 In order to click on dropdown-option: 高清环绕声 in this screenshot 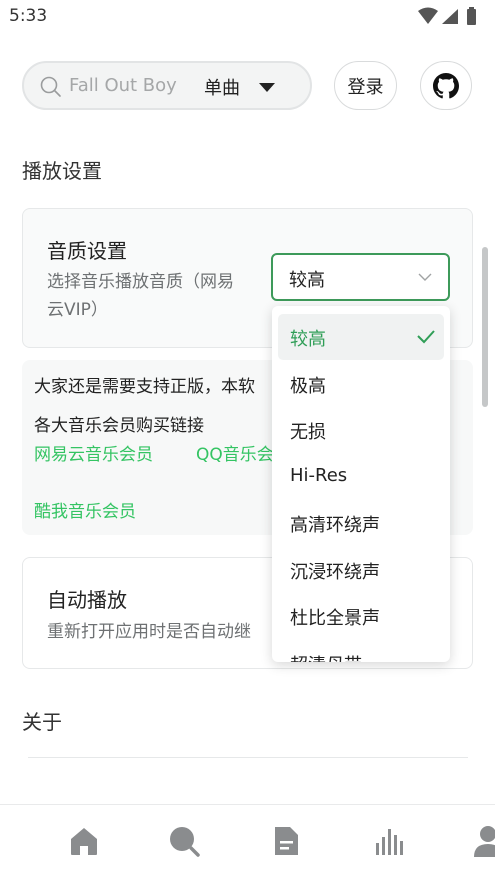, I will do `click(361, 523)`.